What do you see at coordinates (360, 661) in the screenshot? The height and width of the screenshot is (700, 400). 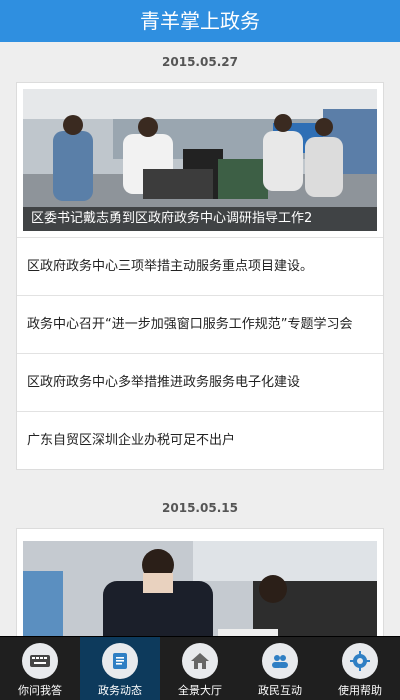 I see `gear-icon` at bounding box center [360, 661].